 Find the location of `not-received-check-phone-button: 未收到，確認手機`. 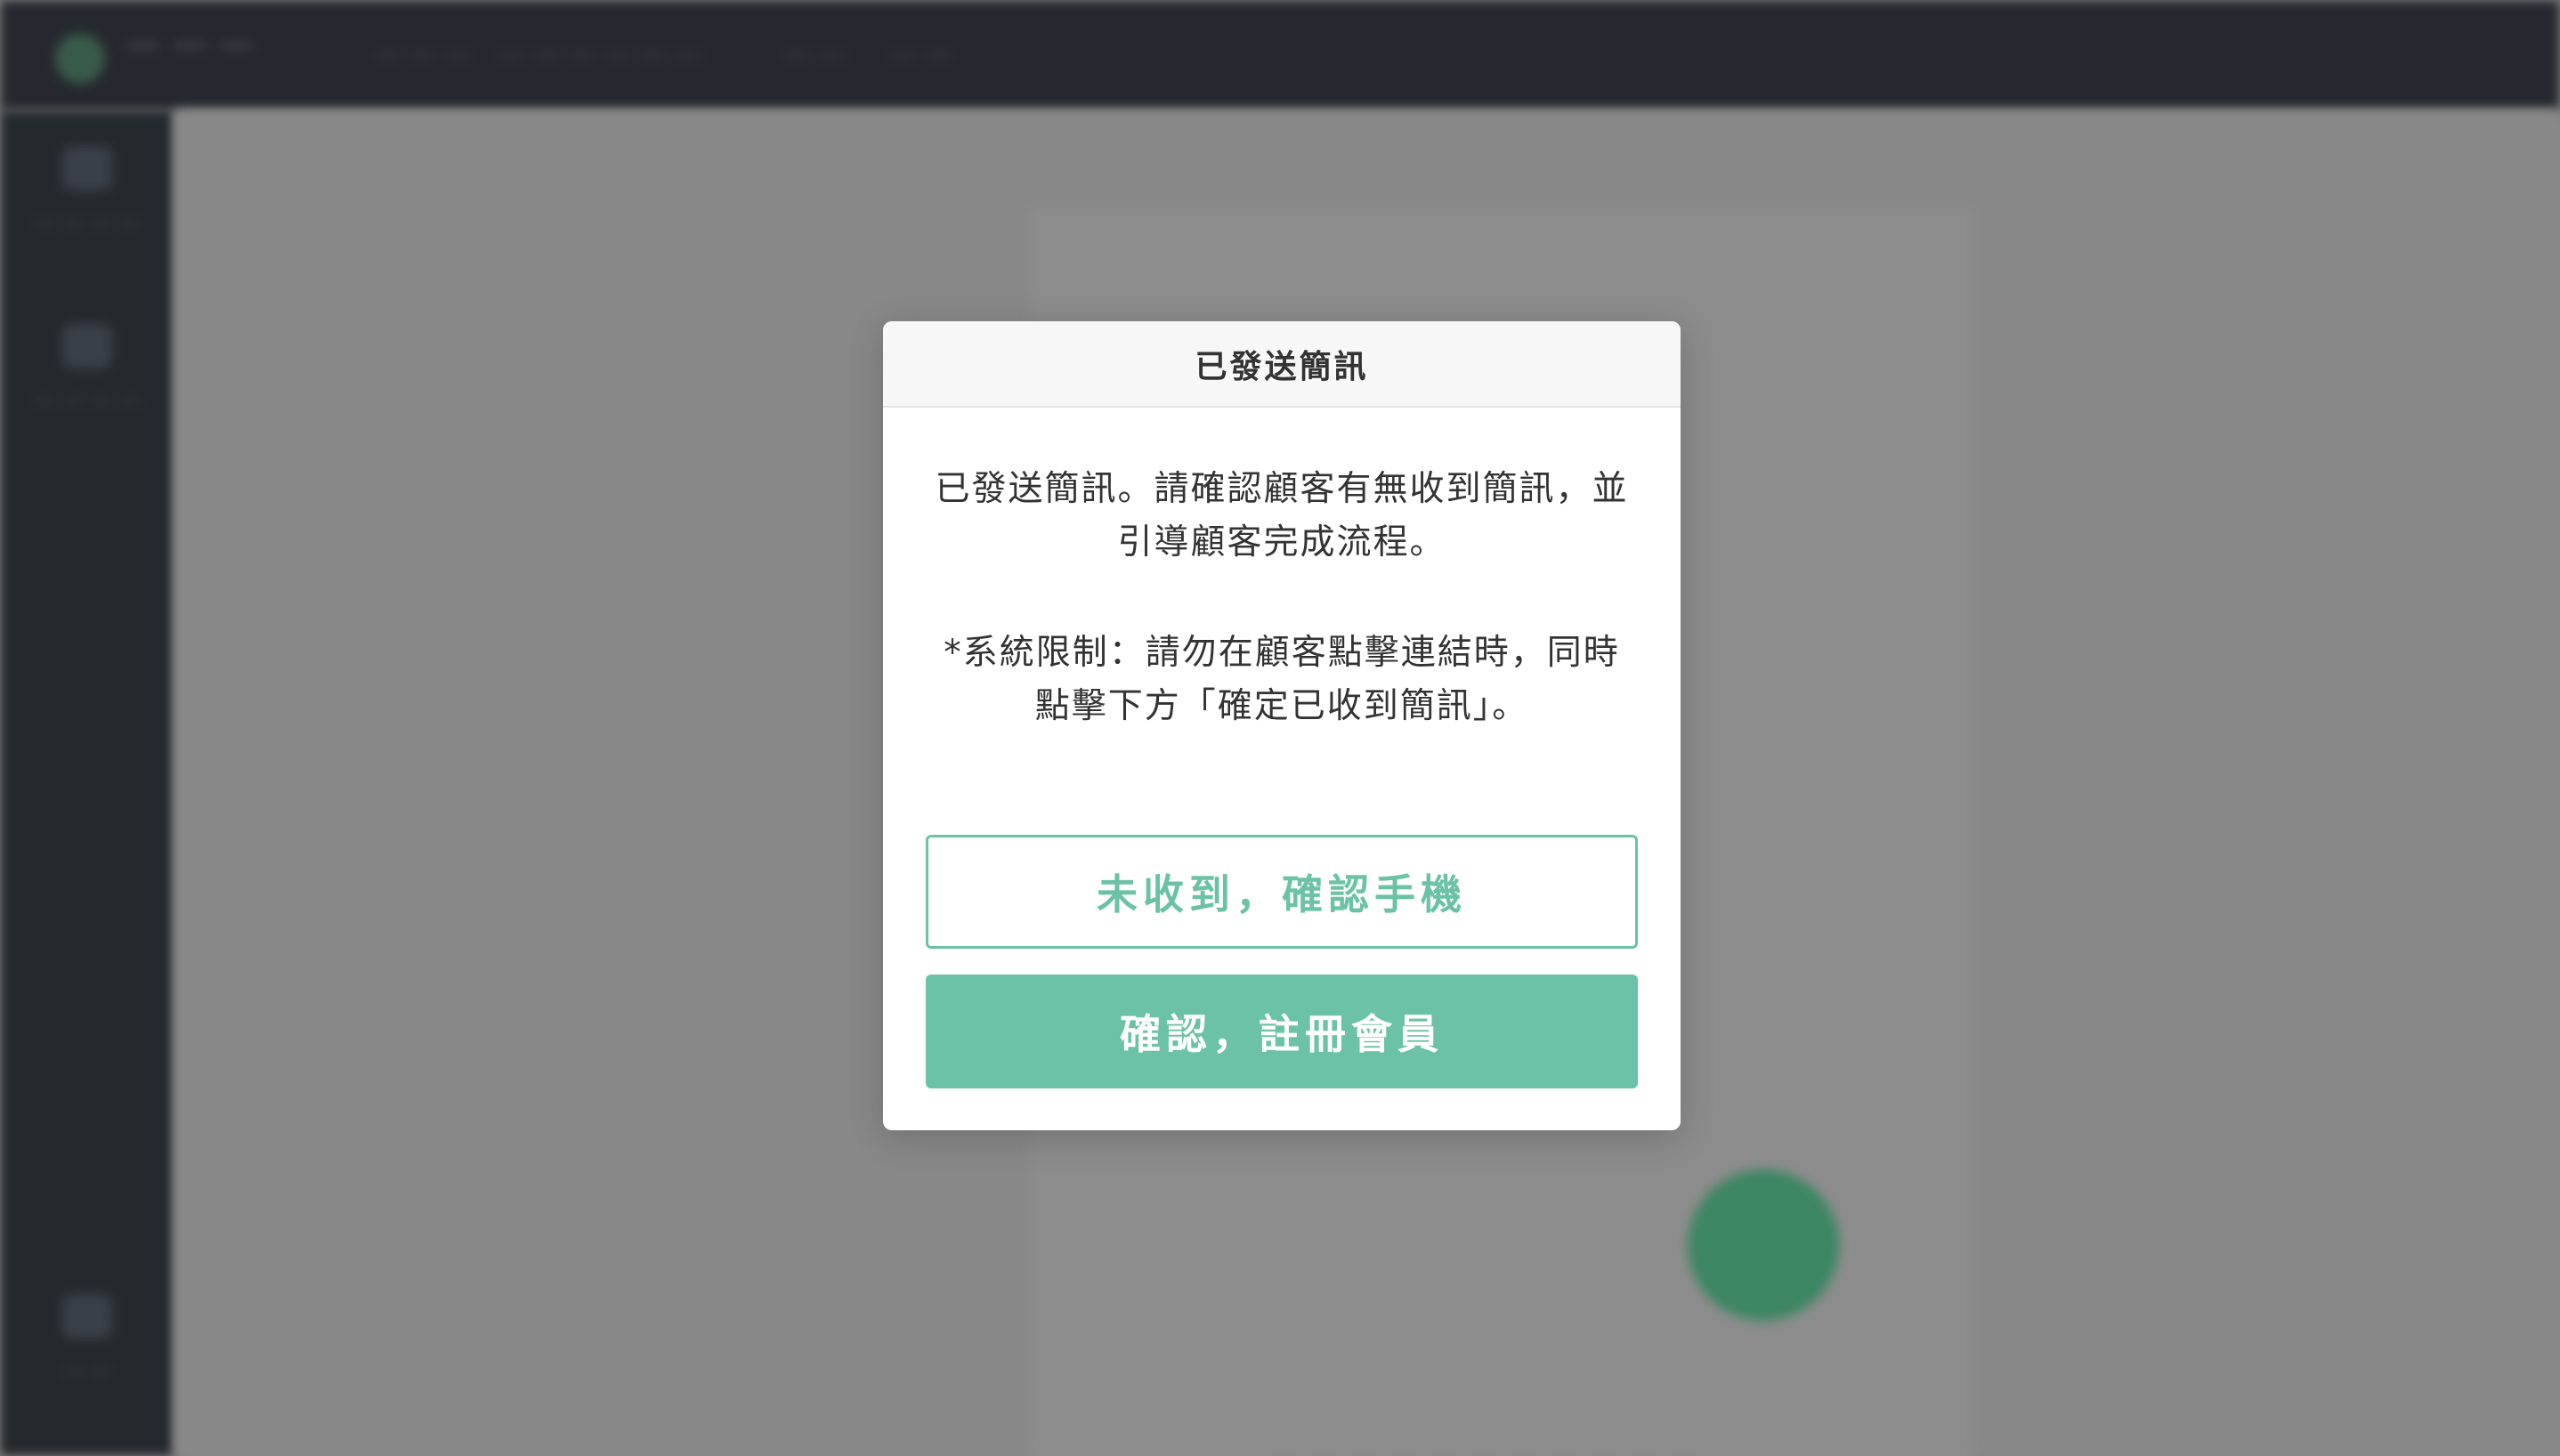

not-received-check-phone-button: 未收到，確認手機 is located at coordinates (1282, 892).